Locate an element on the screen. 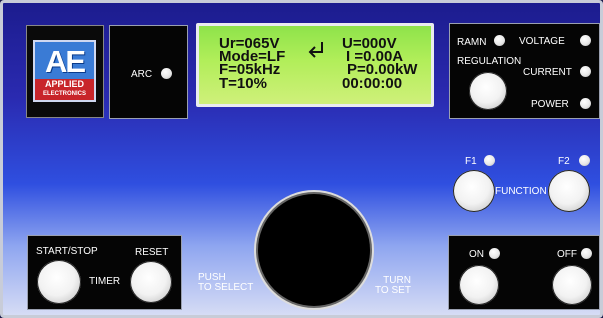 This screenshot has height=318, width=603. f1-button is located at coordinates (474, 191).